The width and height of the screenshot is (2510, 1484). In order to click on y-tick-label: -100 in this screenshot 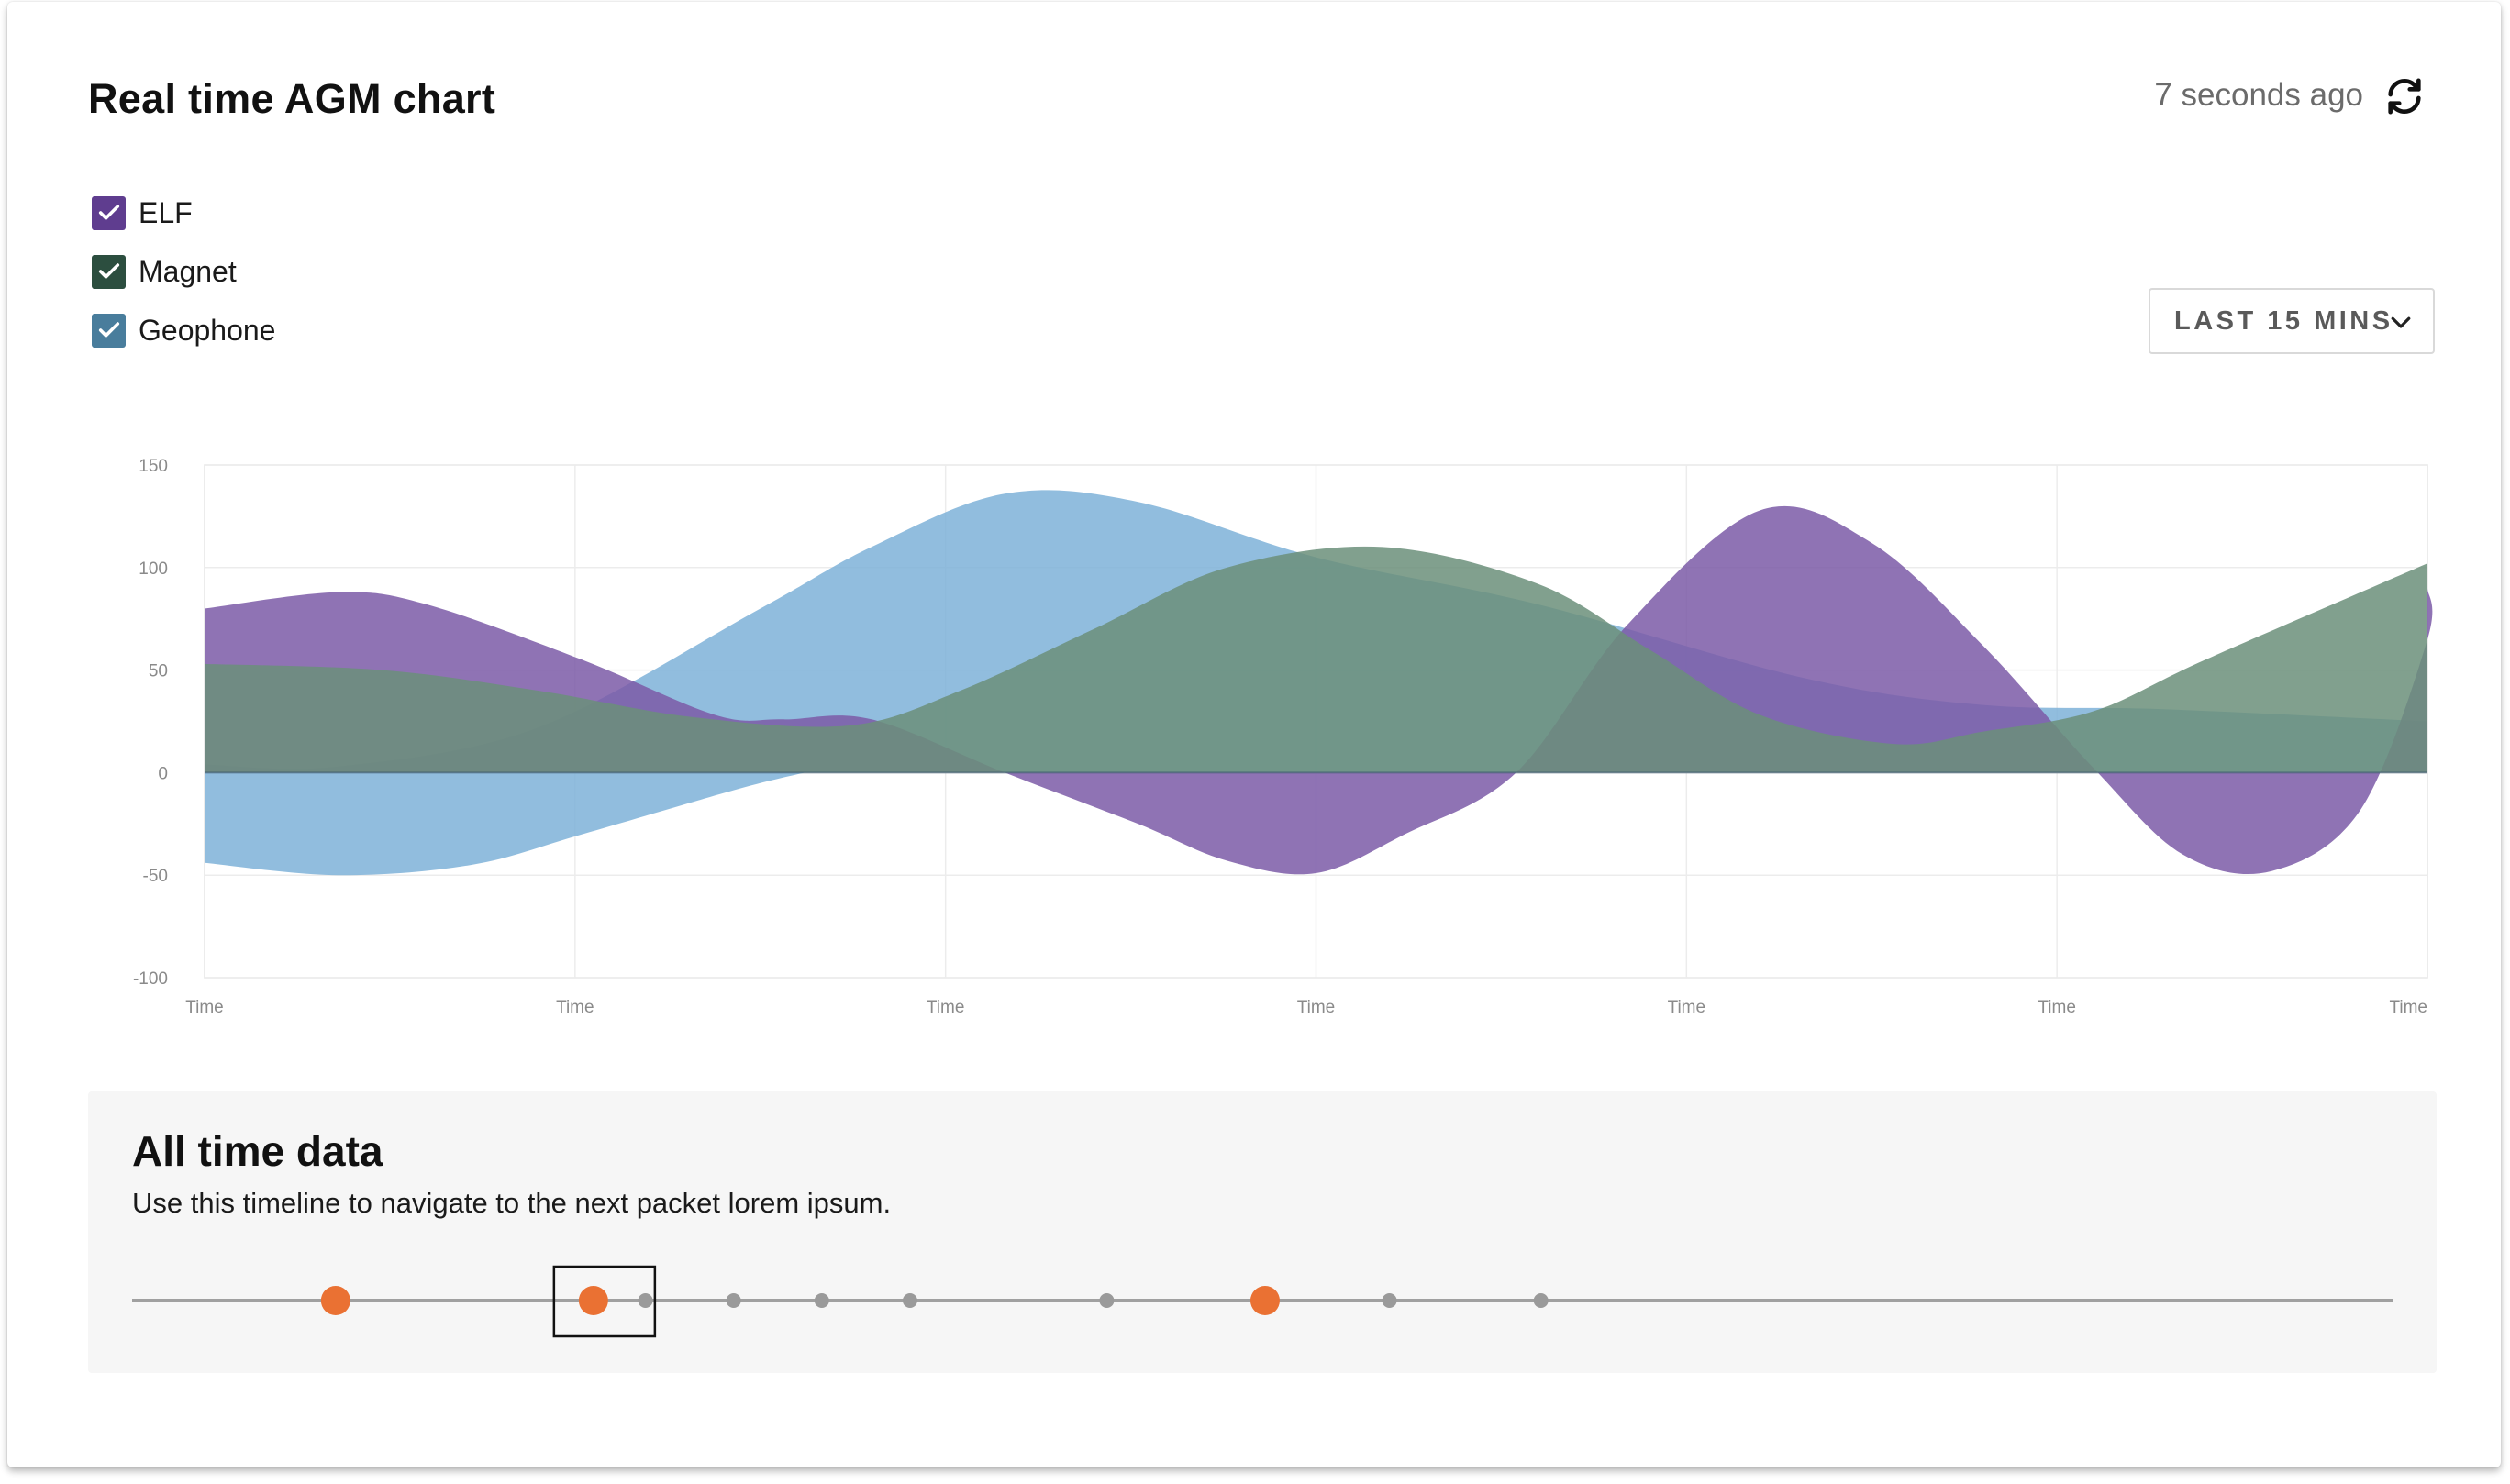, I will do `click(151, 979)`.